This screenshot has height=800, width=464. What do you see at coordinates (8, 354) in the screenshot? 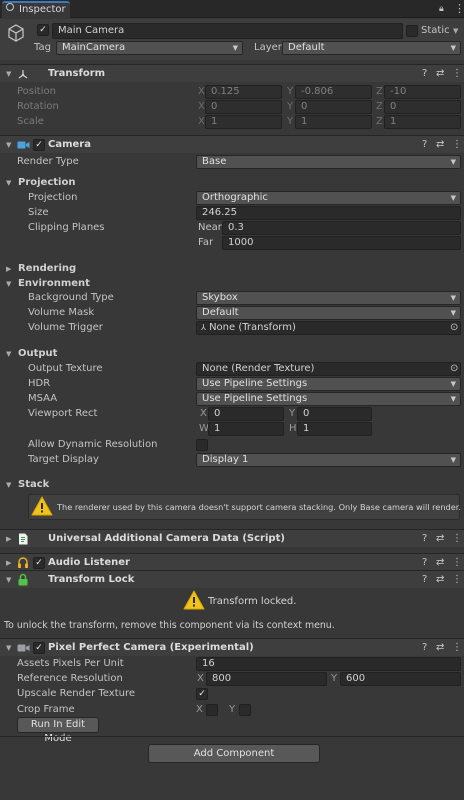
I see `output-foldout-icon: ▼` at bounding box center [8, 354].